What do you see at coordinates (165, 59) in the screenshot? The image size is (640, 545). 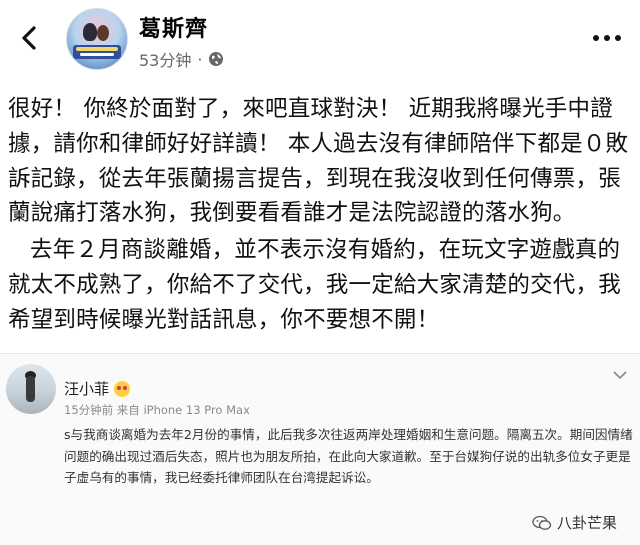 I see `post-timestamp: 53分钟` at bounding box center [165, 59].